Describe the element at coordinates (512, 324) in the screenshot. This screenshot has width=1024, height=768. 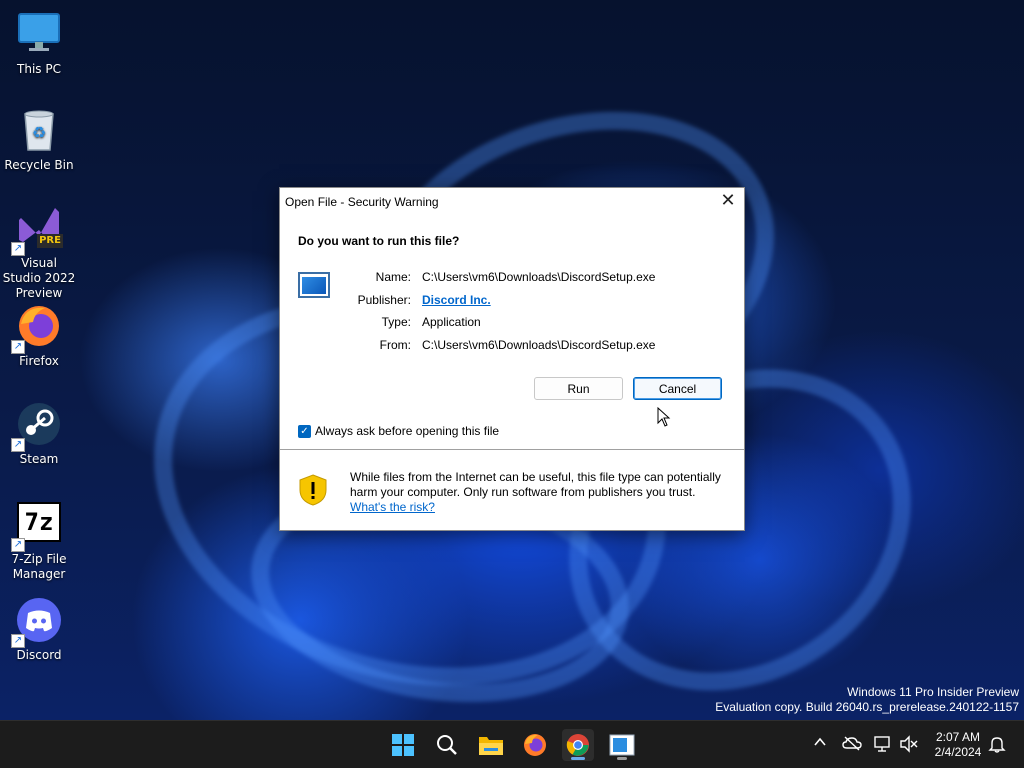
I see `field-type: Type: Application` at that location.